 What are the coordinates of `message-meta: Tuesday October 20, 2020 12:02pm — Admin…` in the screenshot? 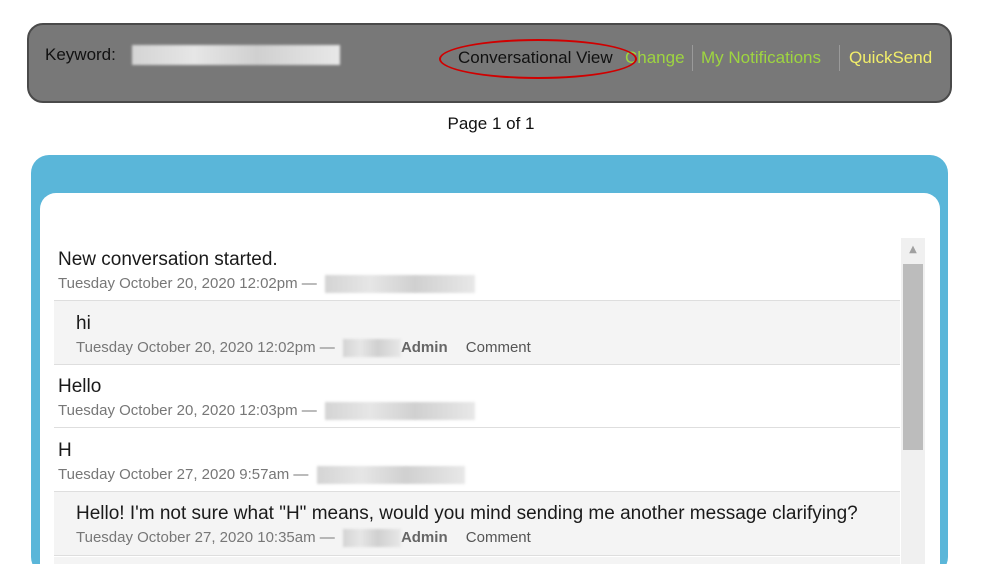 It's located at (303, 348).